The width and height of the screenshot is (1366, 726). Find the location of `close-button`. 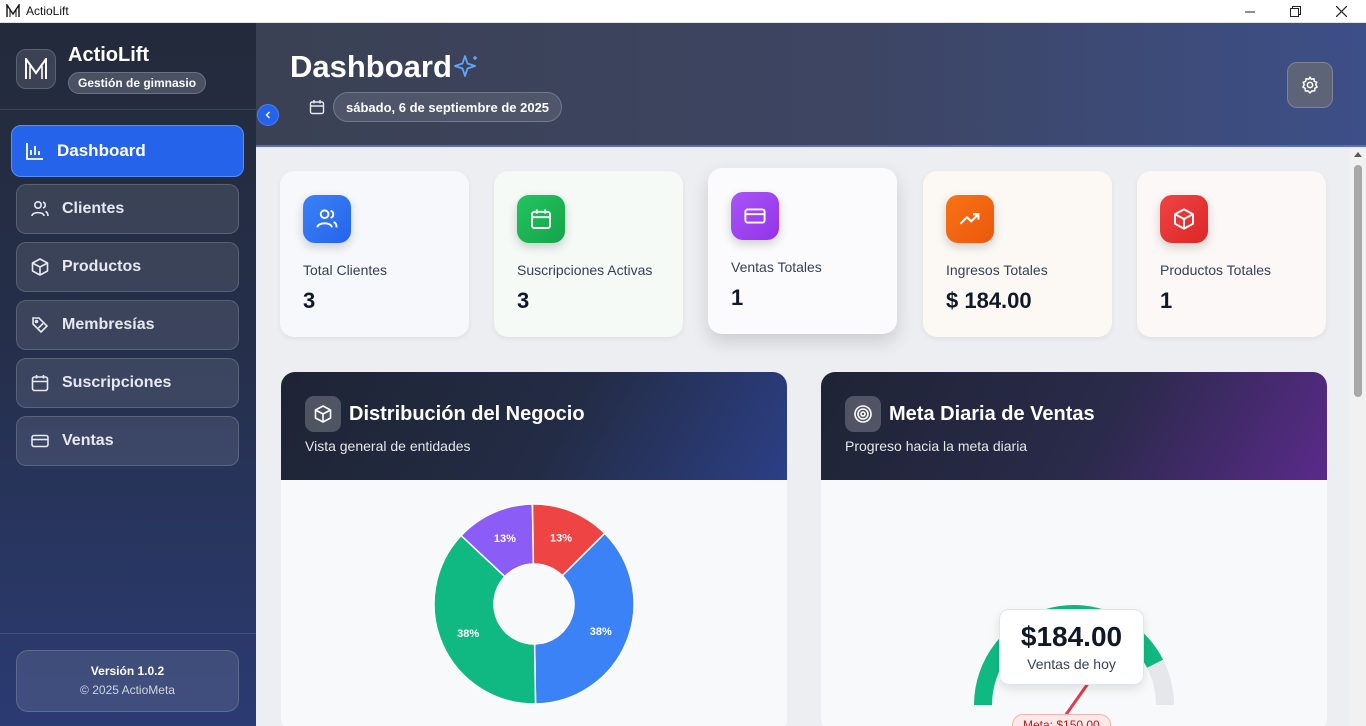

close-button is located at coordinates (1341, 11).